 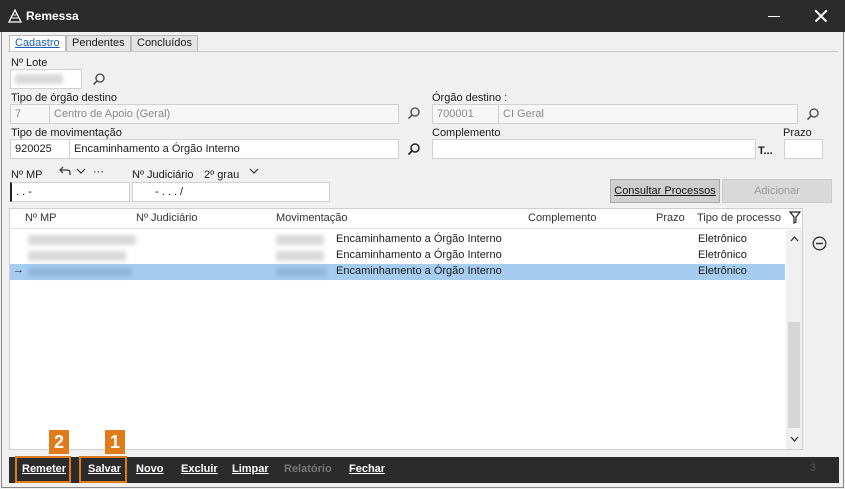 What do you see at coordinates (29, 63) in the screenshot?
I see `lote-label: Nº Lote` at bounding box center [29, 63].